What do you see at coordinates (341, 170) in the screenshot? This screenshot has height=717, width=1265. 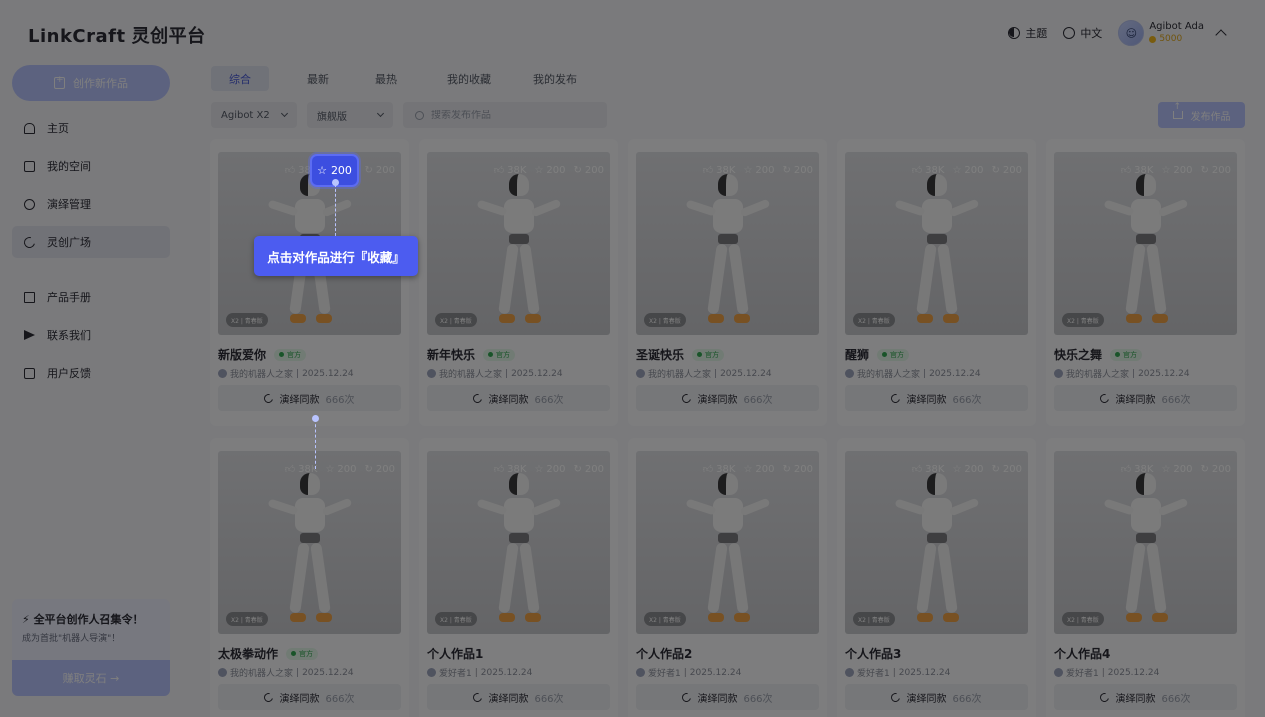 I see `highlight-star-count: 200` at bounding box center [341, 170].